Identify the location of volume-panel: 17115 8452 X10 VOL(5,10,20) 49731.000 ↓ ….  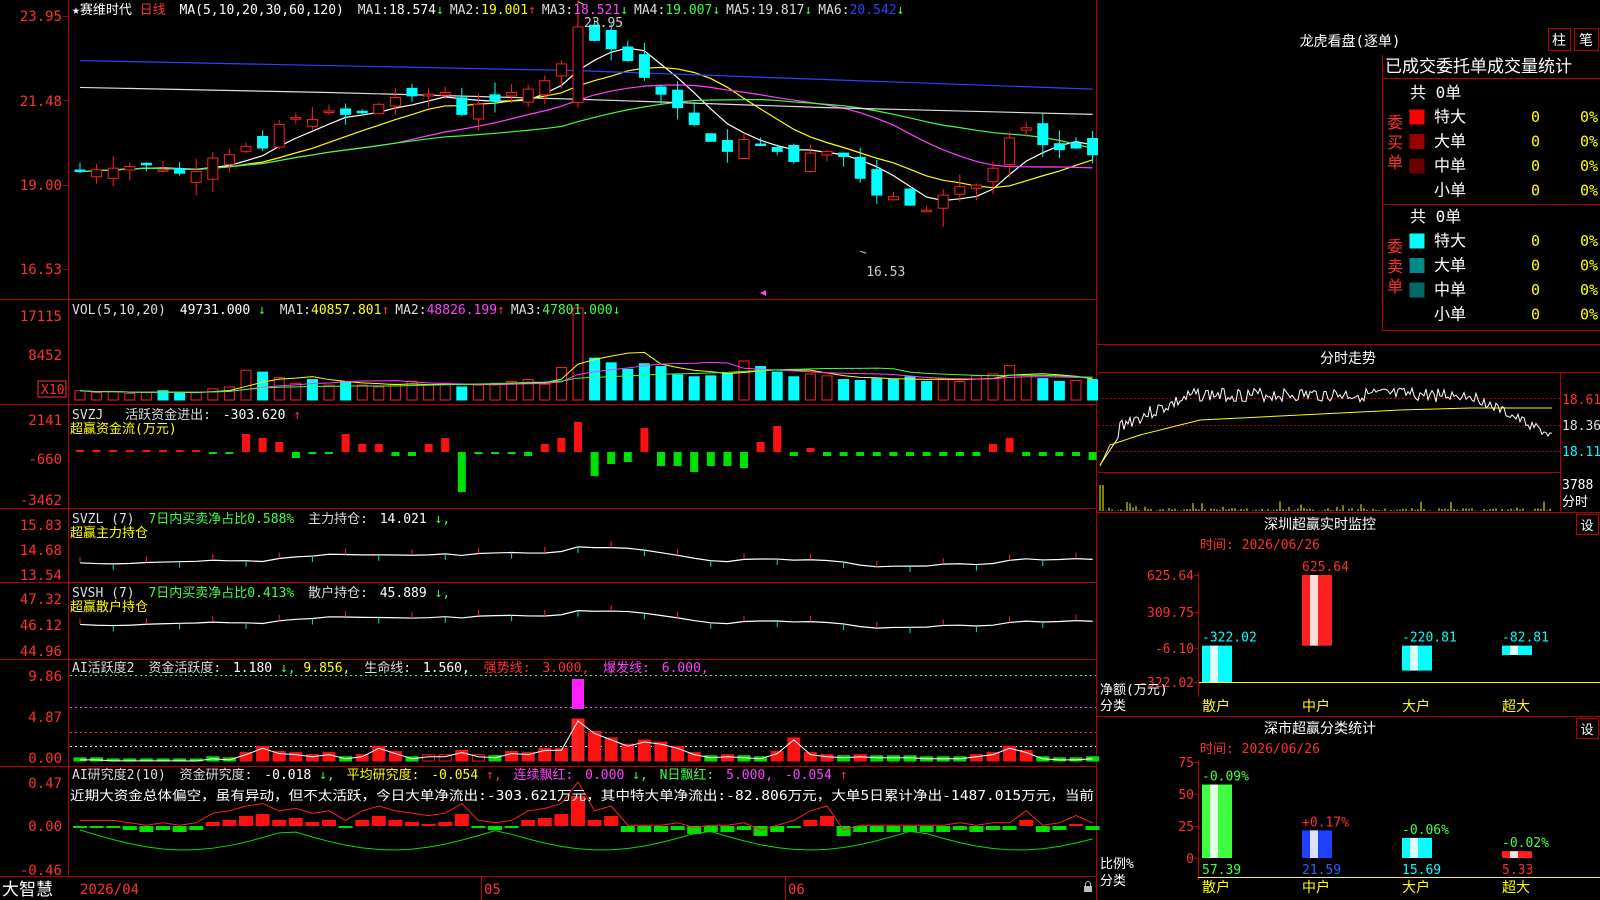
(559, 352).